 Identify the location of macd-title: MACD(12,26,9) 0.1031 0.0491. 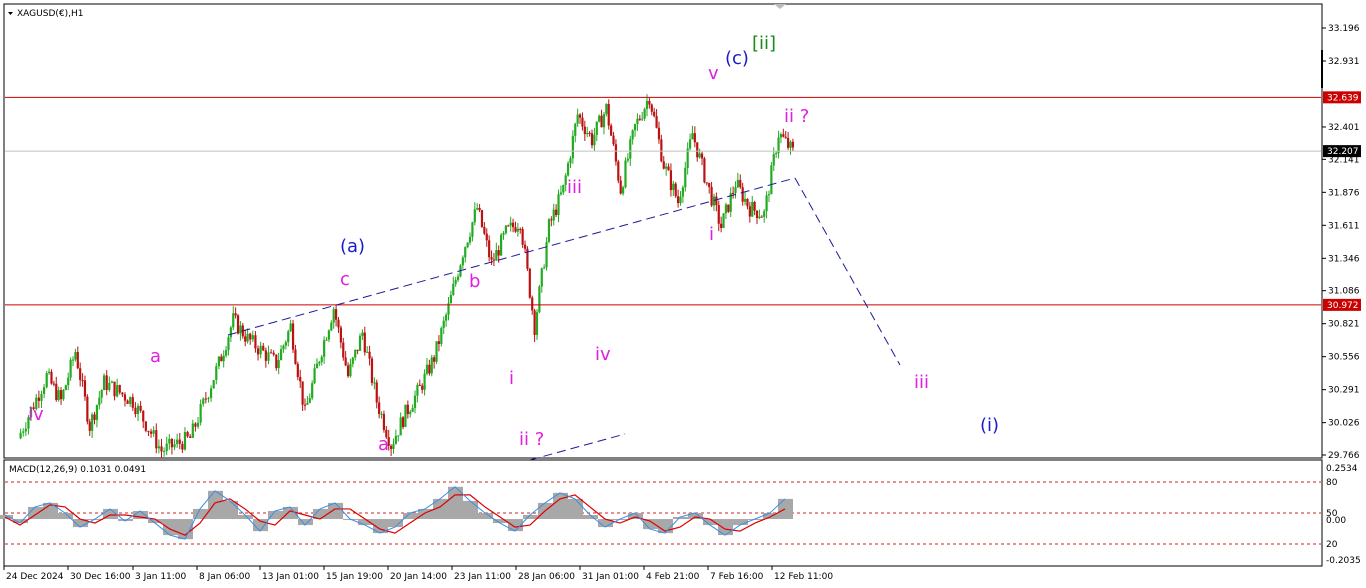
(77, 470).